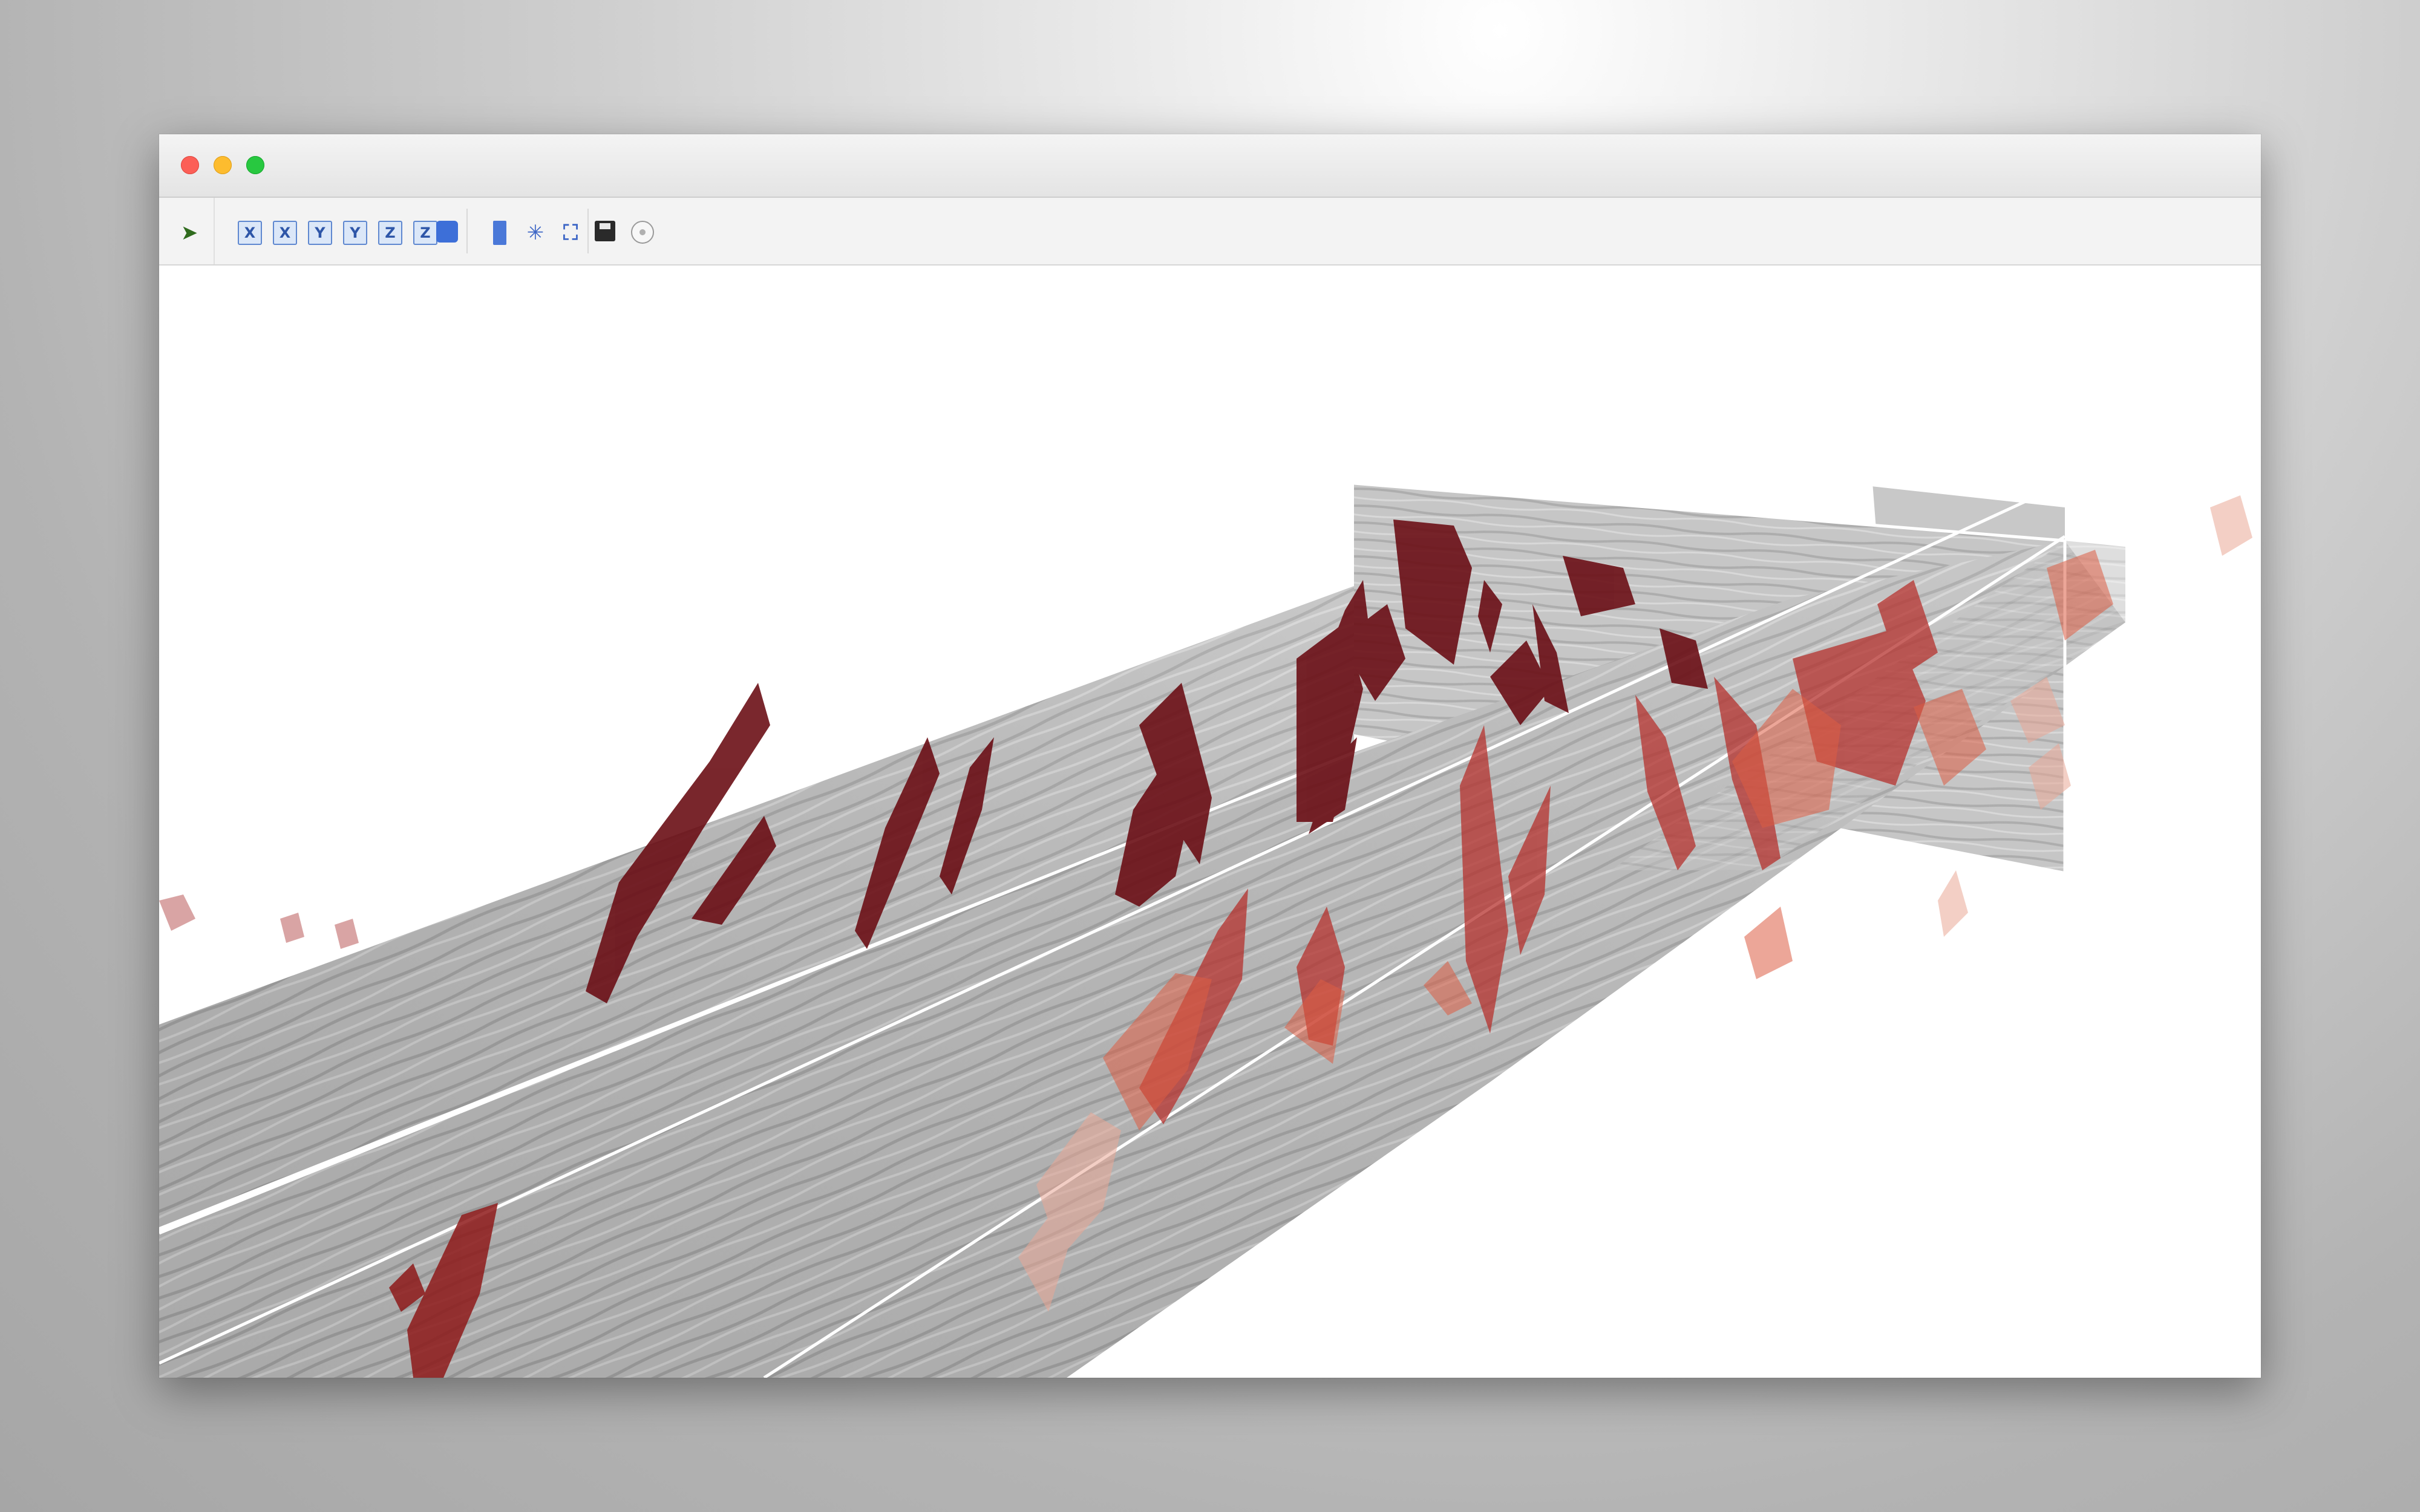 The width and height of the screenshot is (2420, 1512). What do you see at coordinates (499, 233) in the screenshot?
I see `slice-toggle-button` at bounding box center [499, 233].